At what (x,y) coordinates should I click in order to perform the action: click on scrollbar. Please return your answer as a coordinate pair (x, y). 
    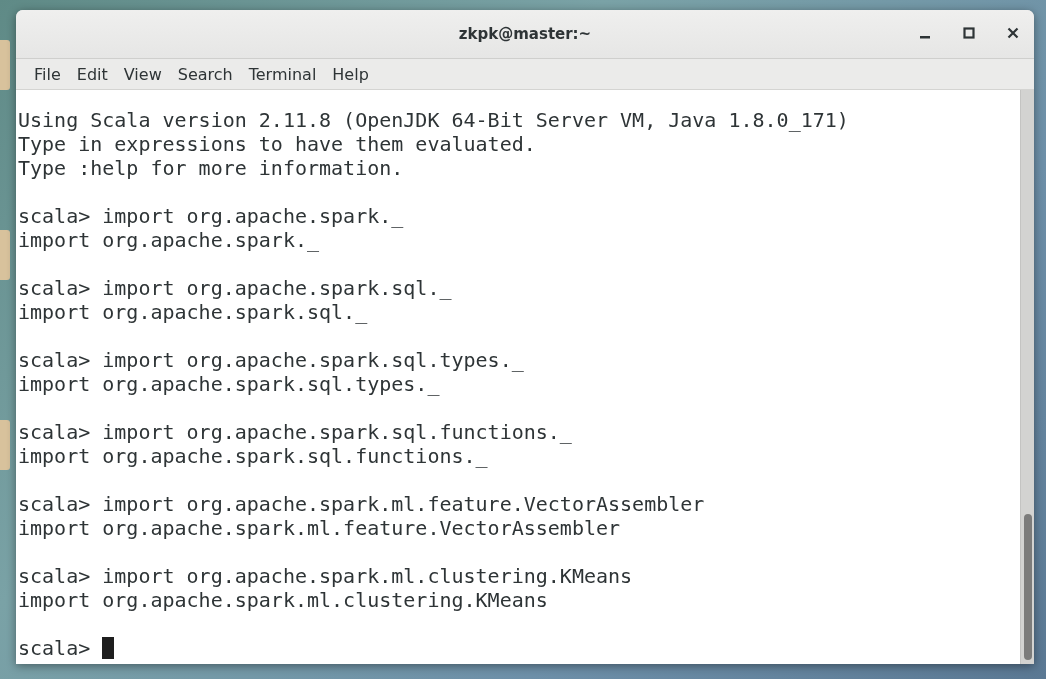
    Looking at the image, I should click on (1027, 377).